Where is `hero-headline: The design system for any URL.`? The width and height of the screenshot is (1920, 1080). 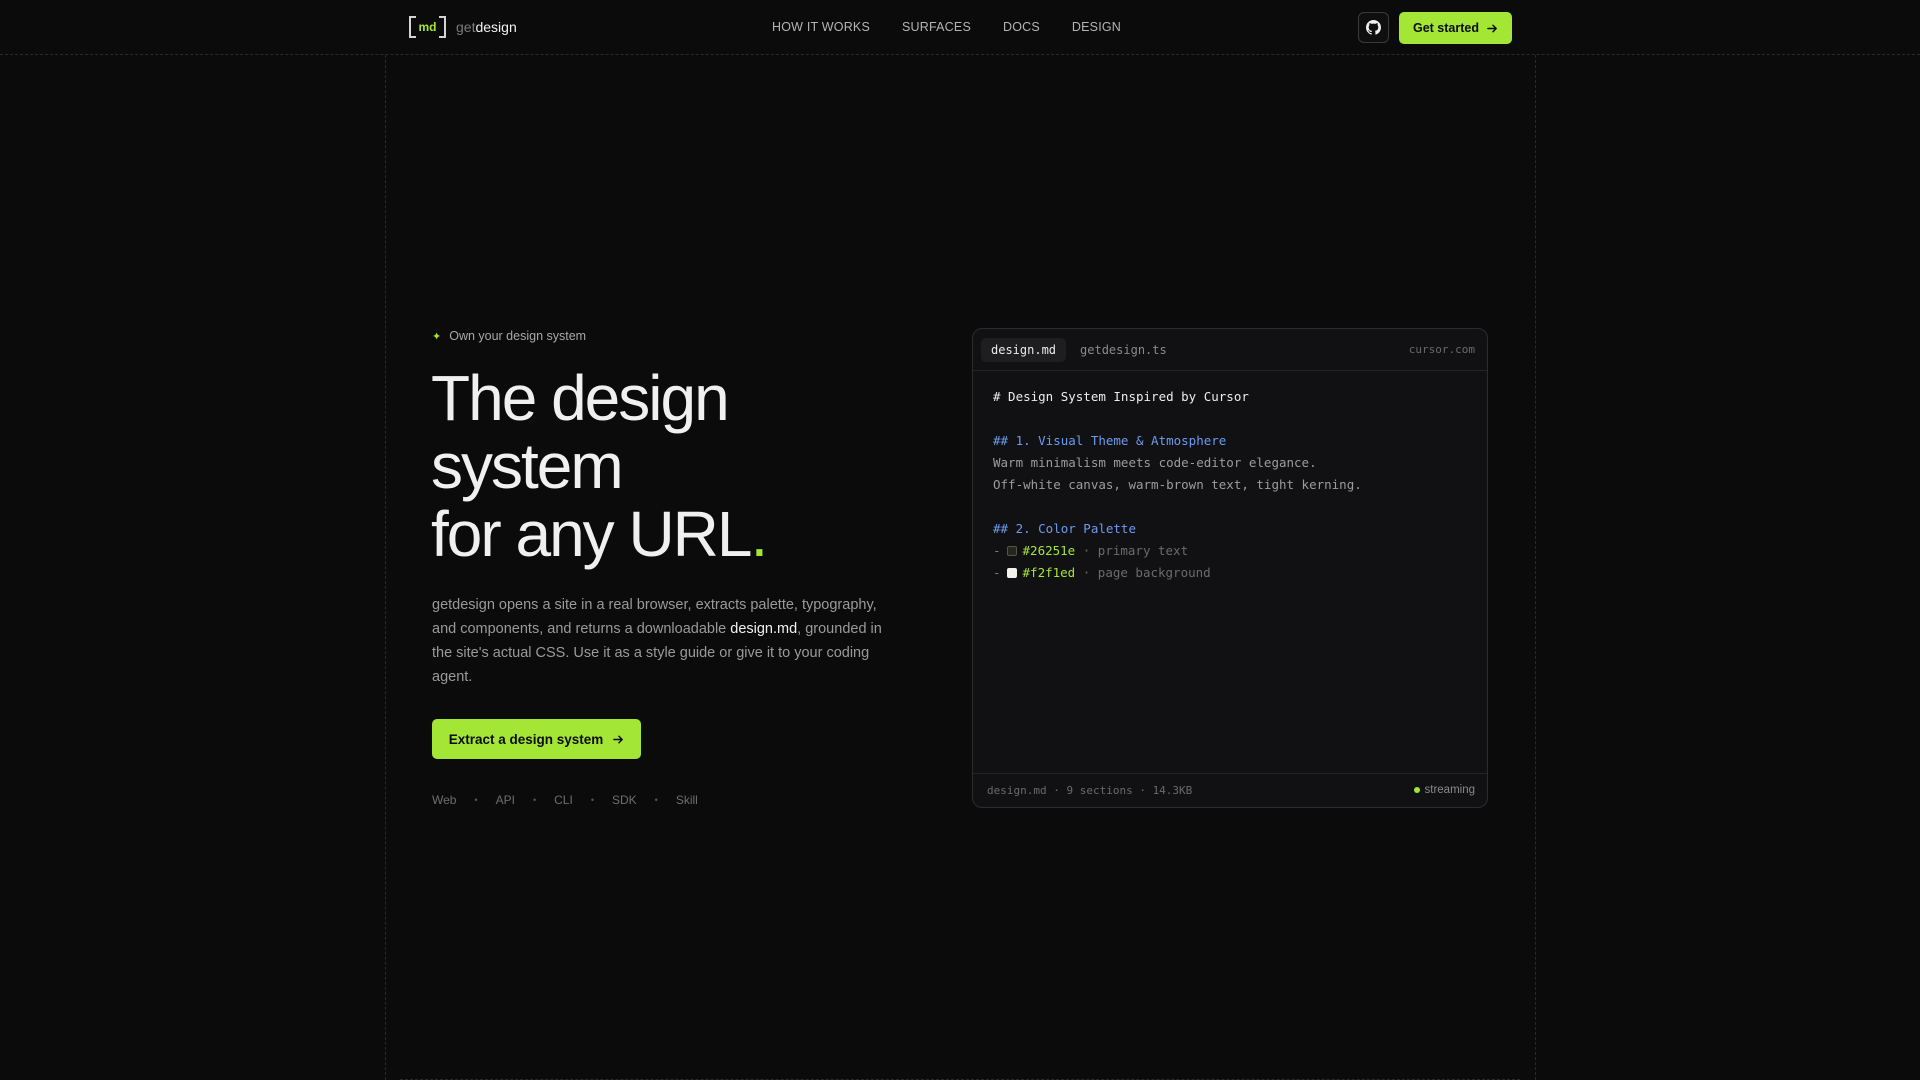
hero-headline: The design system for any URL. is located at coordinates (671, 466).